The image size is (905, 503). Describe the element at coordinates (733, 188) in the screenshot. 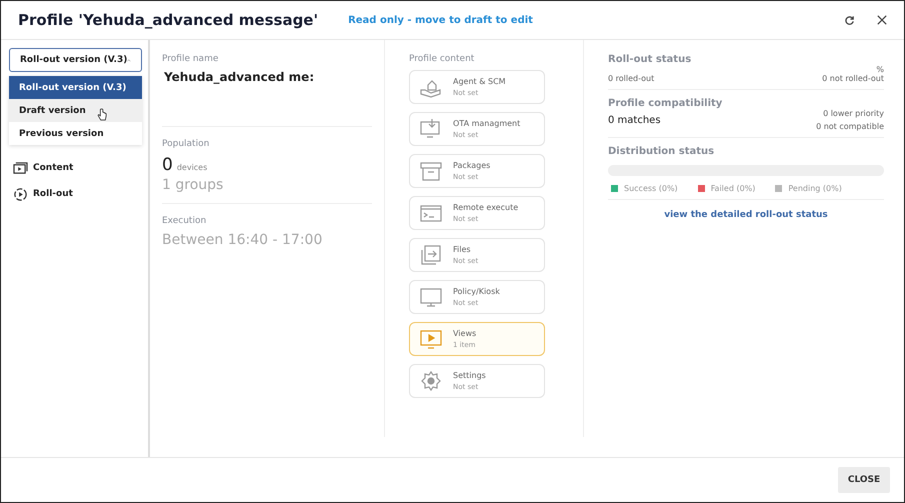

I see `legend-label: Failed (0%)` at that location.